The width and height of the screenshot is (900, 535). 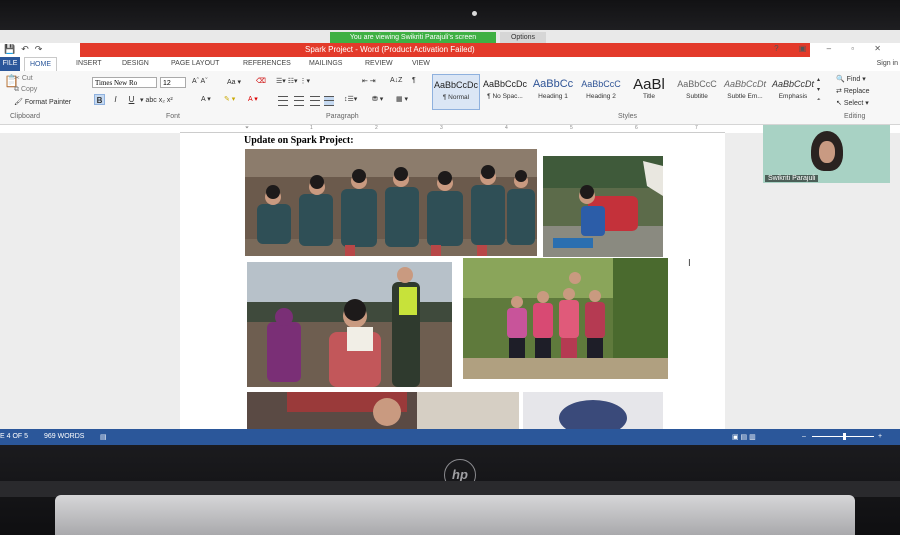 I want to click on justify-icon, so click(x=329, y=101).